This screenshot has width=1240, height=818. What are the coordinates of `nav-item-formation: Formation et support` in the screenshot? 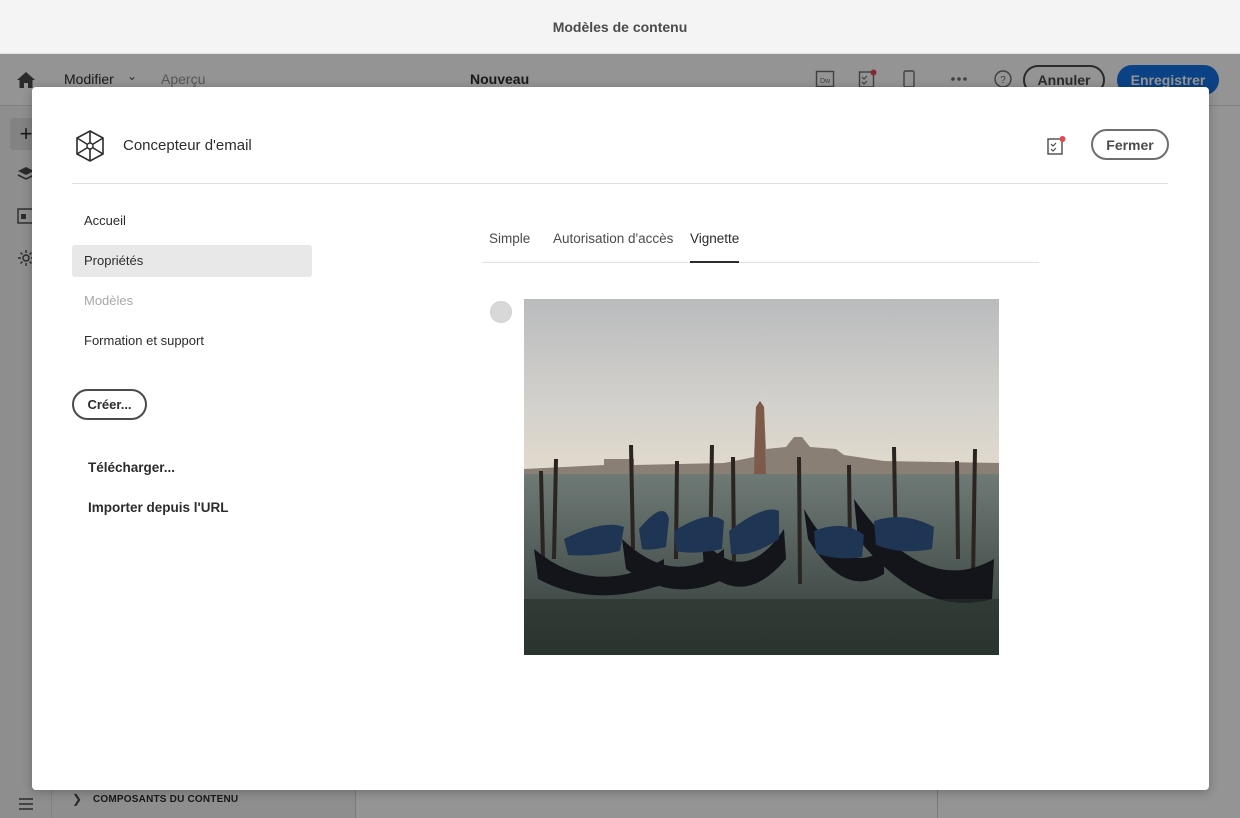 It's located at (192, 341).